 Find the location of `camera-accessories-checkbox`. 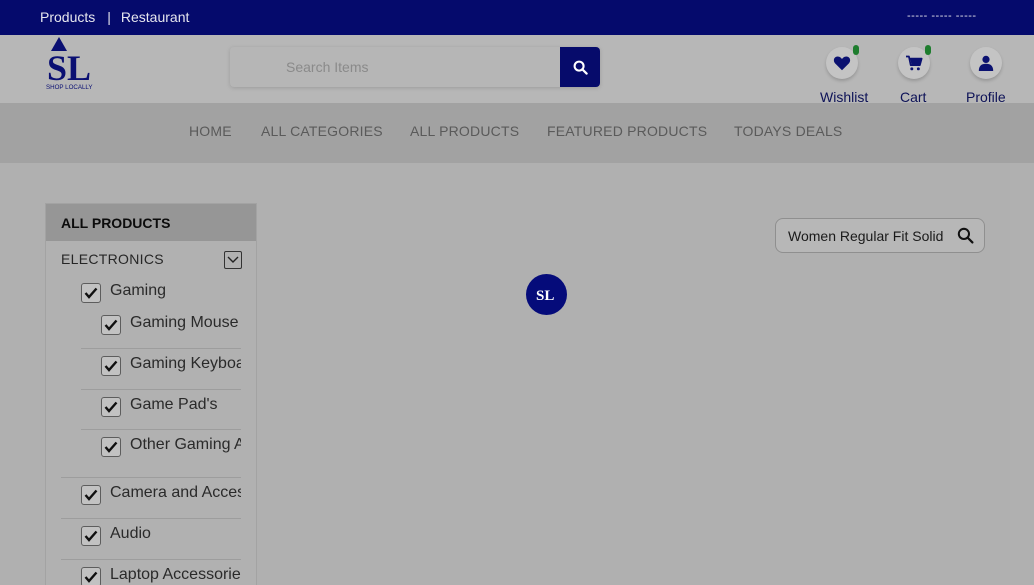

camera-accessories-checkbox is located at coordinates (91, 495).